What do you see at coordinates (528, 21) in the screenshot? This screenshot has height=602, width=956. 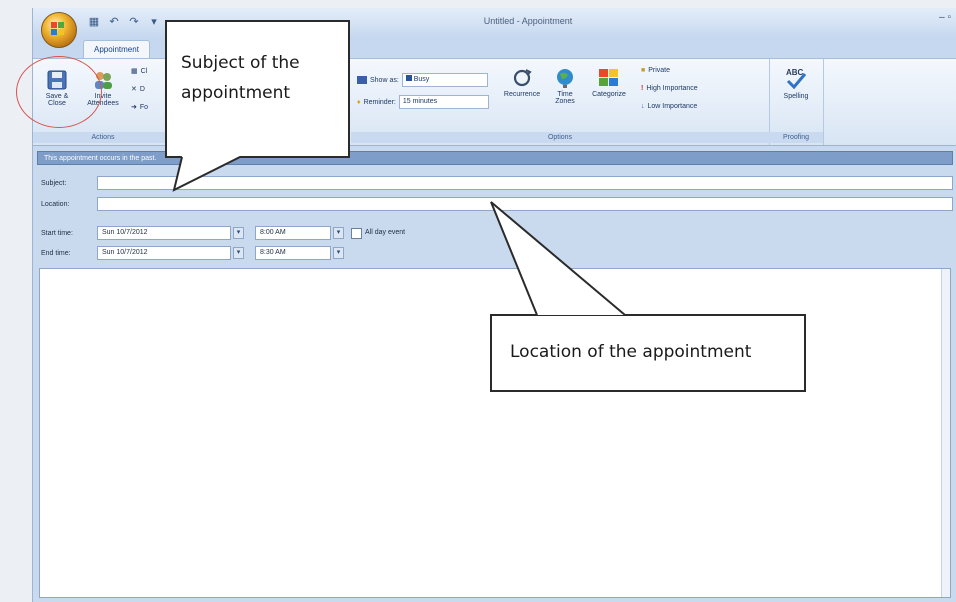 I see `window-title: Untitled - Appointment` at bounding box center [528, 21].